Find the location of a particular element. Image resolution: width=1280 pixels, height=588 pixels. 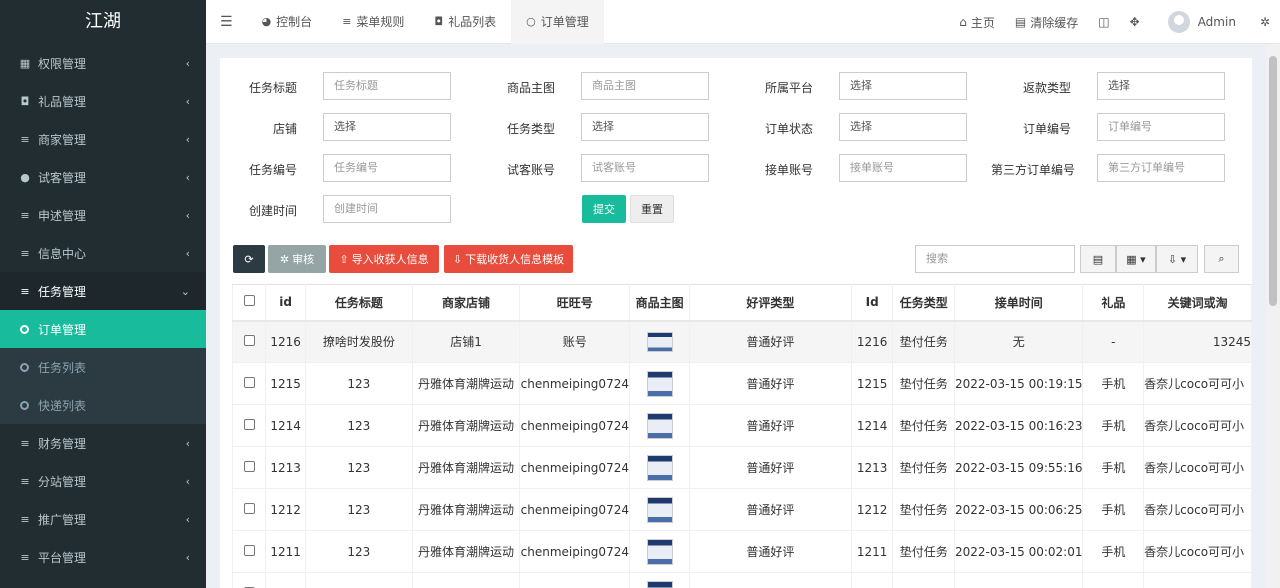

column-header: 关键词或淘 is located at coordinates (1197, 303).